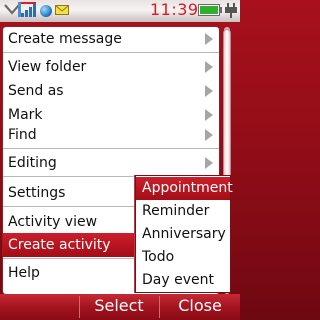 This screenshot has width=320, height=320. I want to click on status-bar: 11:39, so click(120, 11).